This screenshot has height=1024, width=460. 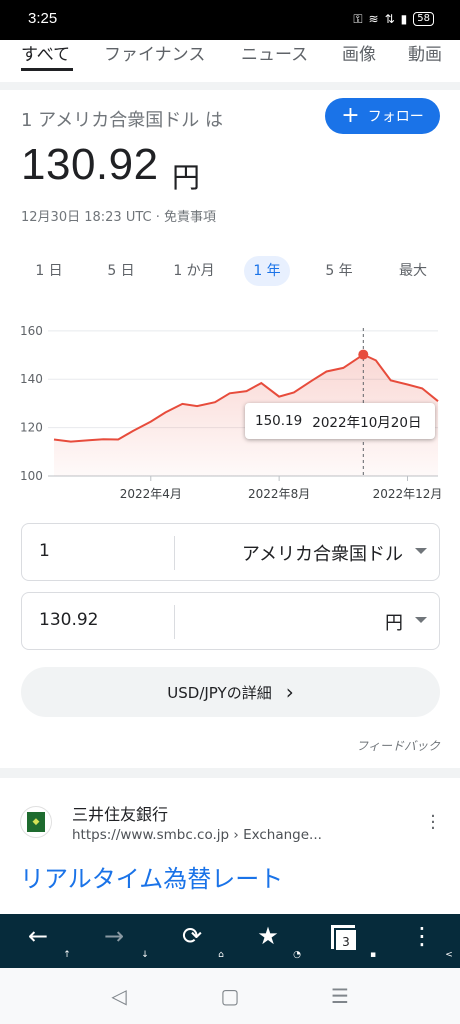 What do you see at coordinates (31, 476) in the screenshot?
I see `y-tick-label: 100` at bounding box center [31, 476].